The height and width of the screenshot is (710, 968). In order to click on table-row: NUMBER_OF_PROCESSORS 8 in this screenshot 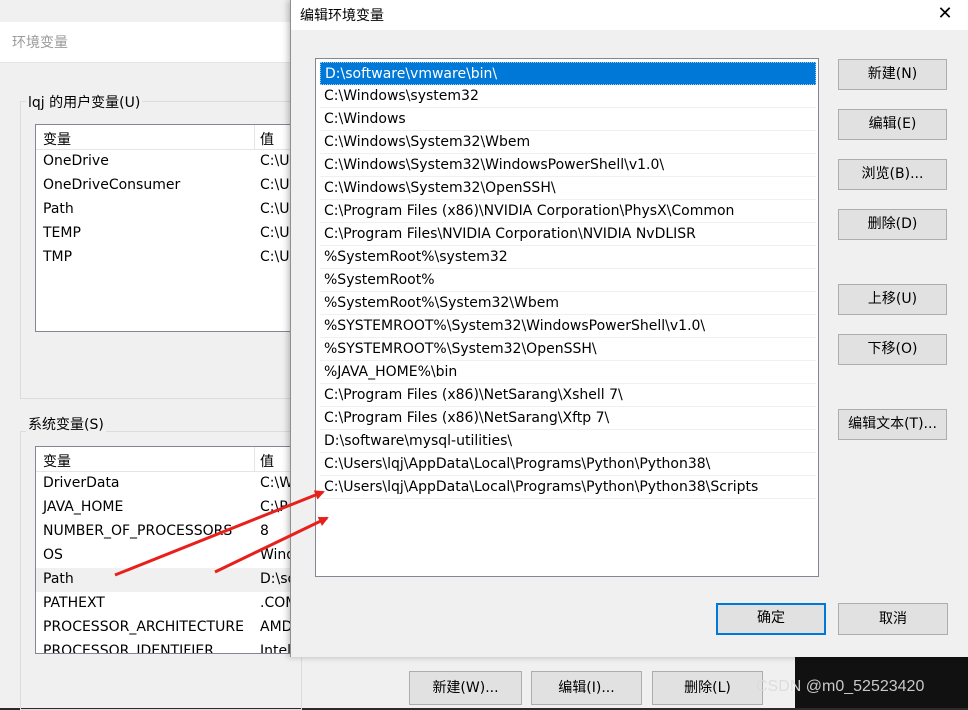, I will do `click(168, 532)`.